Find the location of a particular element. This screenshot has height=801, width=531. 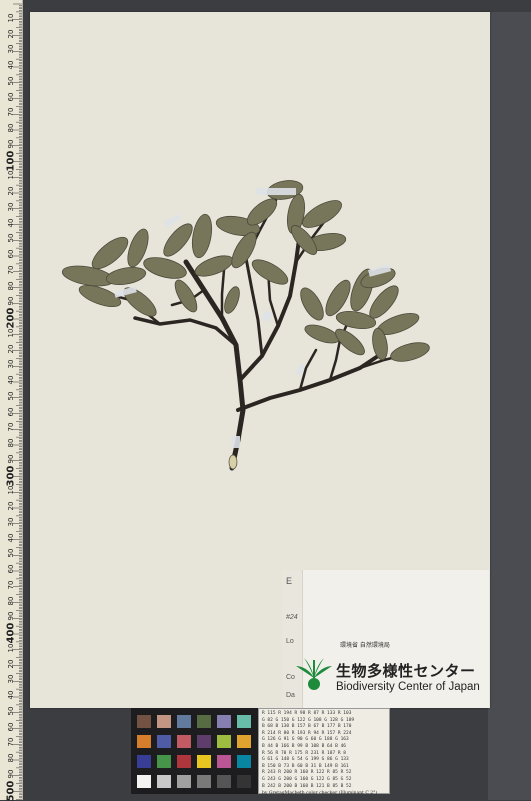

color-value-row: G 61 G 148 G 54 G 199 G 86 G 133 is located at coordinates (305, 760).